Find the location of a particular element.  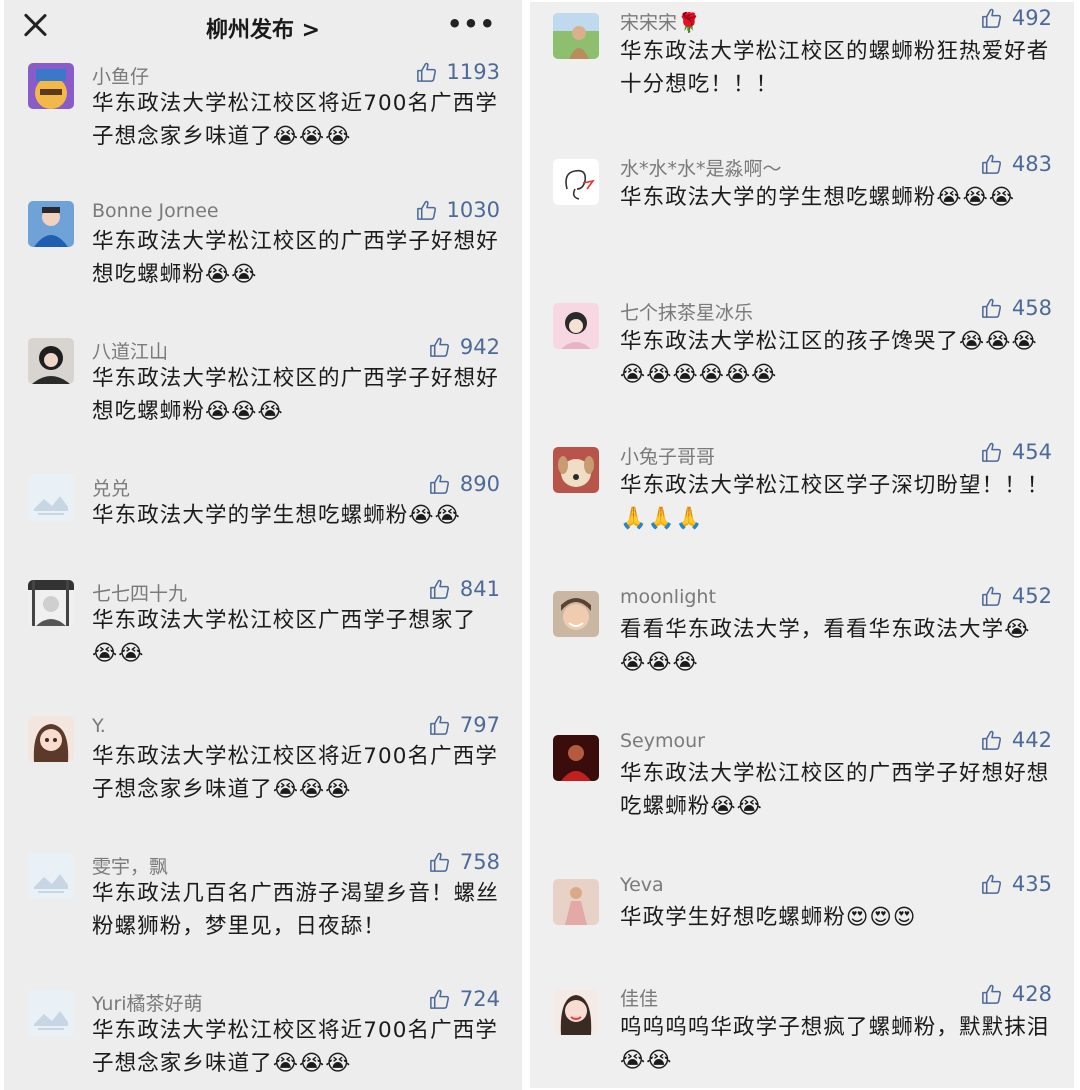

like-button: 942 is located at coordinates (464, 347).